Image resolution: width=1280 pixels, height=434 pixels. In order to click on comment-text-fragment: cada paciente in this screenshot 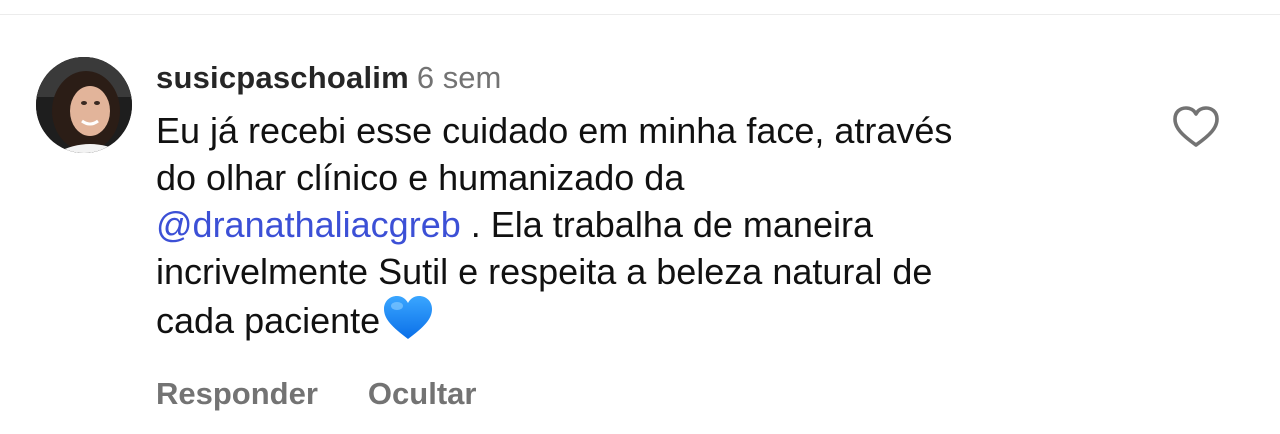, I will do `click(268, 320)`.